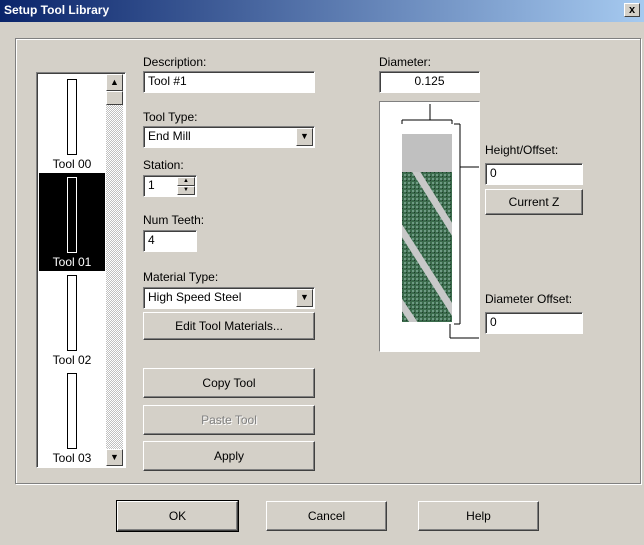  Describe the element at coordinates (175, 62) in the screenshot. I see `description-label: Description:` at that location.